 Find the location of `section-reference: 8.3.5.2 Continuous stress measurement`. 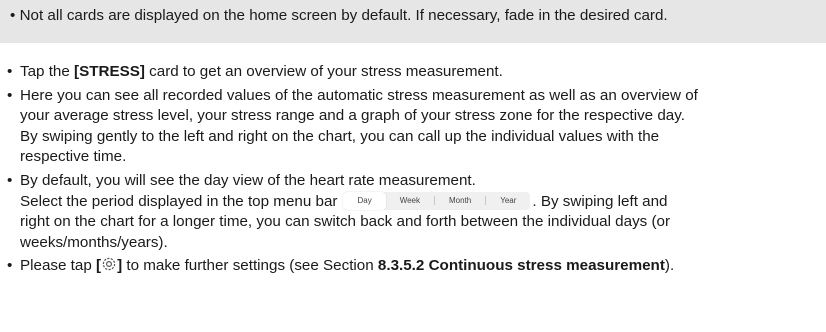

section-reference: 8.3.5.2 Continuous stress measurement is located at coordinates (521, 266).